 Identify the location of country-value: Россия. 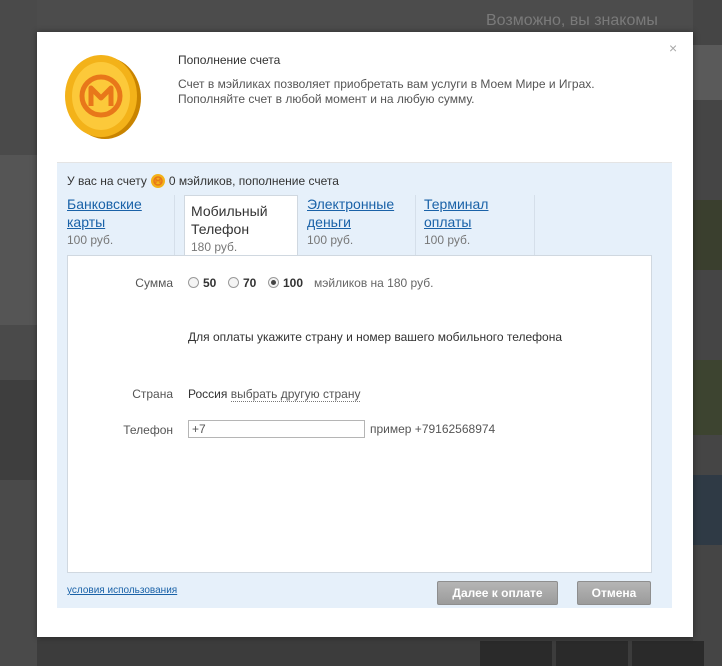
(208, 394).